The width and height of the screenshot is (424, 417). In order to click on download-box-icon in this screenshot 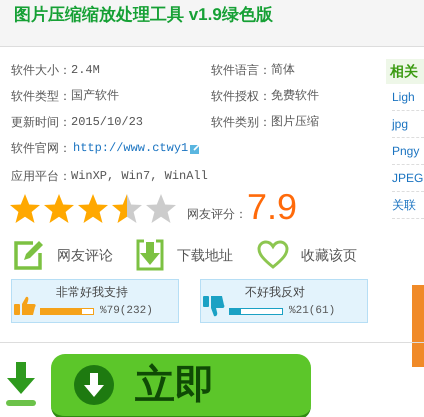, I will do `click(150, 255)`.